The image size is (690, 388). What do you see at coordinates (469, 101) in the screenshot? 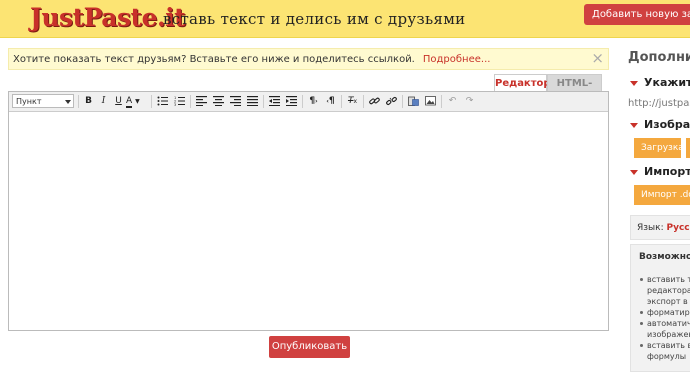
I see `redo-icon: ↷` at bounding box center [469, 101].